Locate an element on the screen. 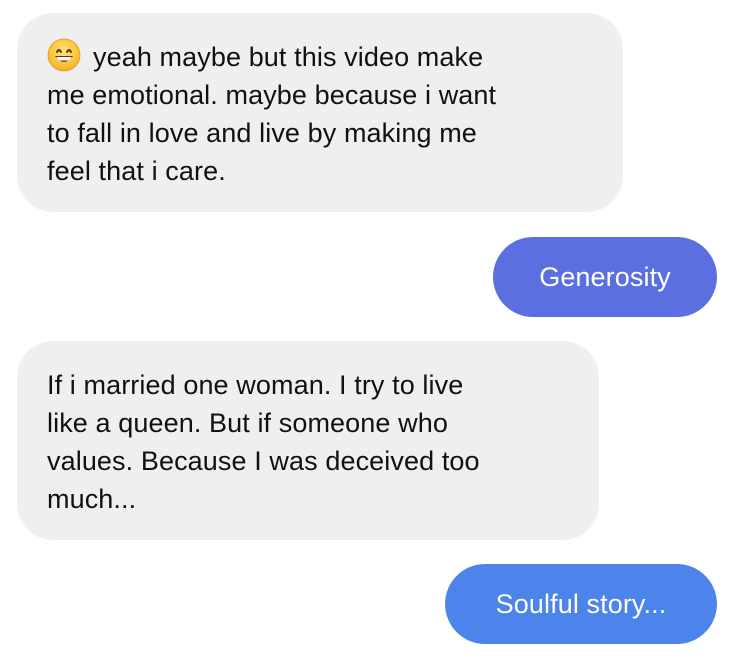 This screenshot has height=661, width=729. message-line: me emotional. maybe because i want is located at coordinates (272, 95).